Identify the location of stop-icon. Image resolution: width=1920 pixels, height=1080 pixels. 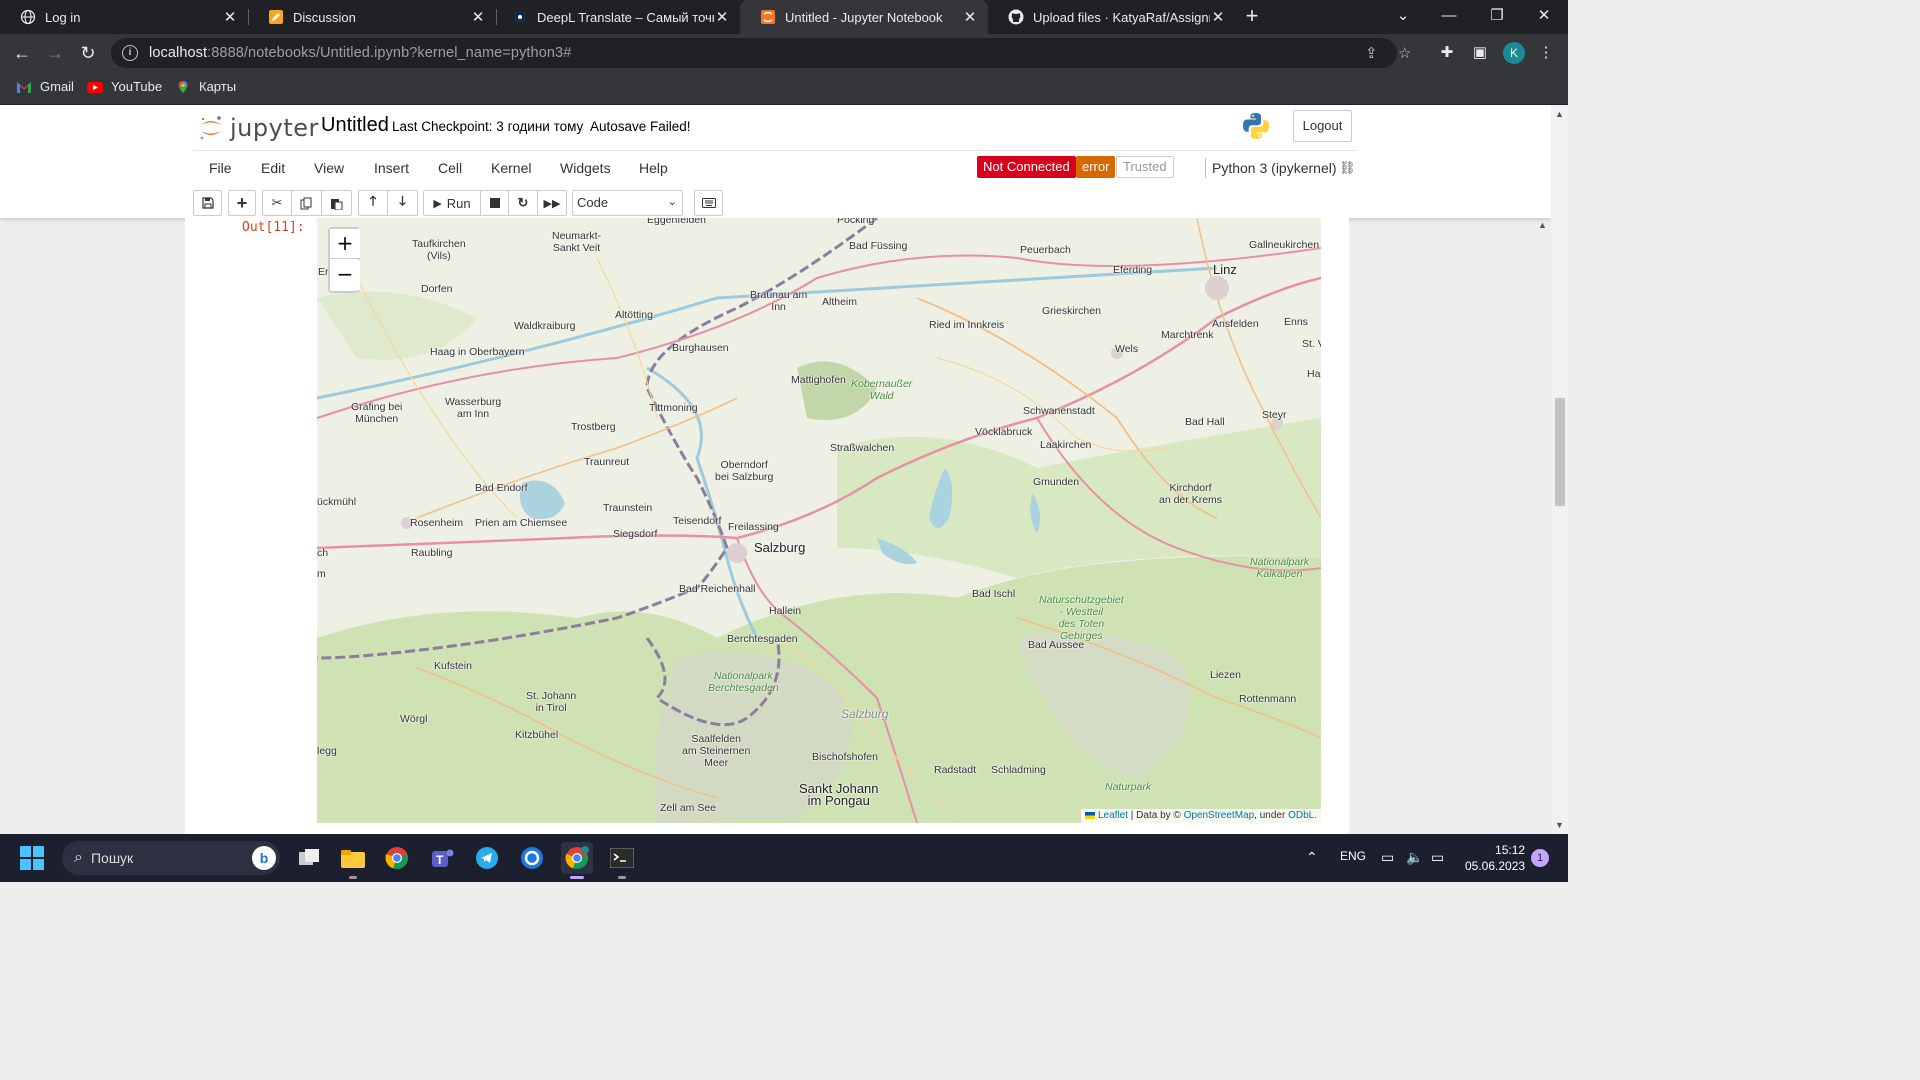
(494, 203).